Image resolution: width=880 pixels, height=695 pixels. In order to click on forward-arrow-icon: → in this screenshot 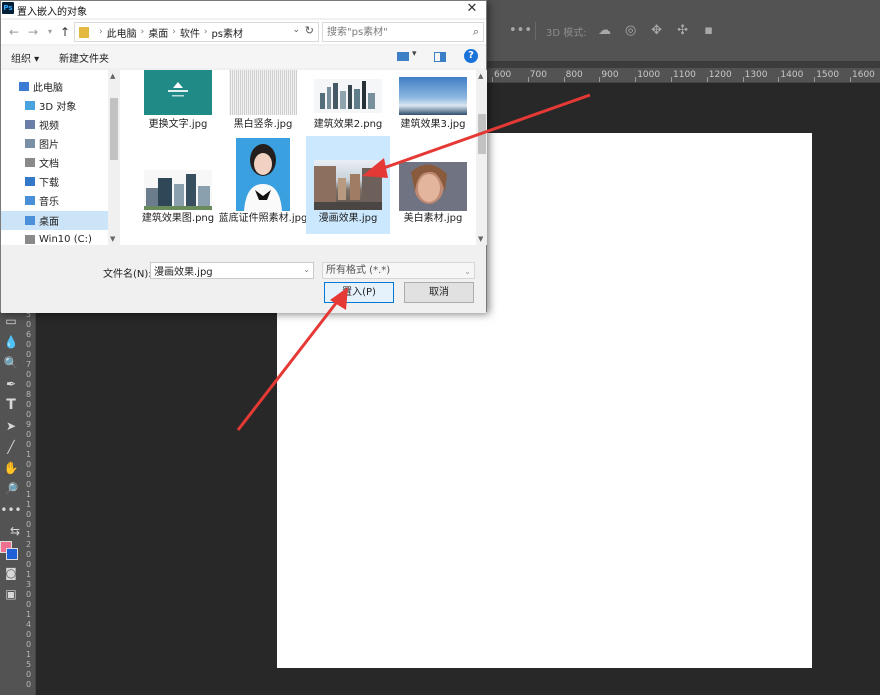, I will do `click(33, 32)`.